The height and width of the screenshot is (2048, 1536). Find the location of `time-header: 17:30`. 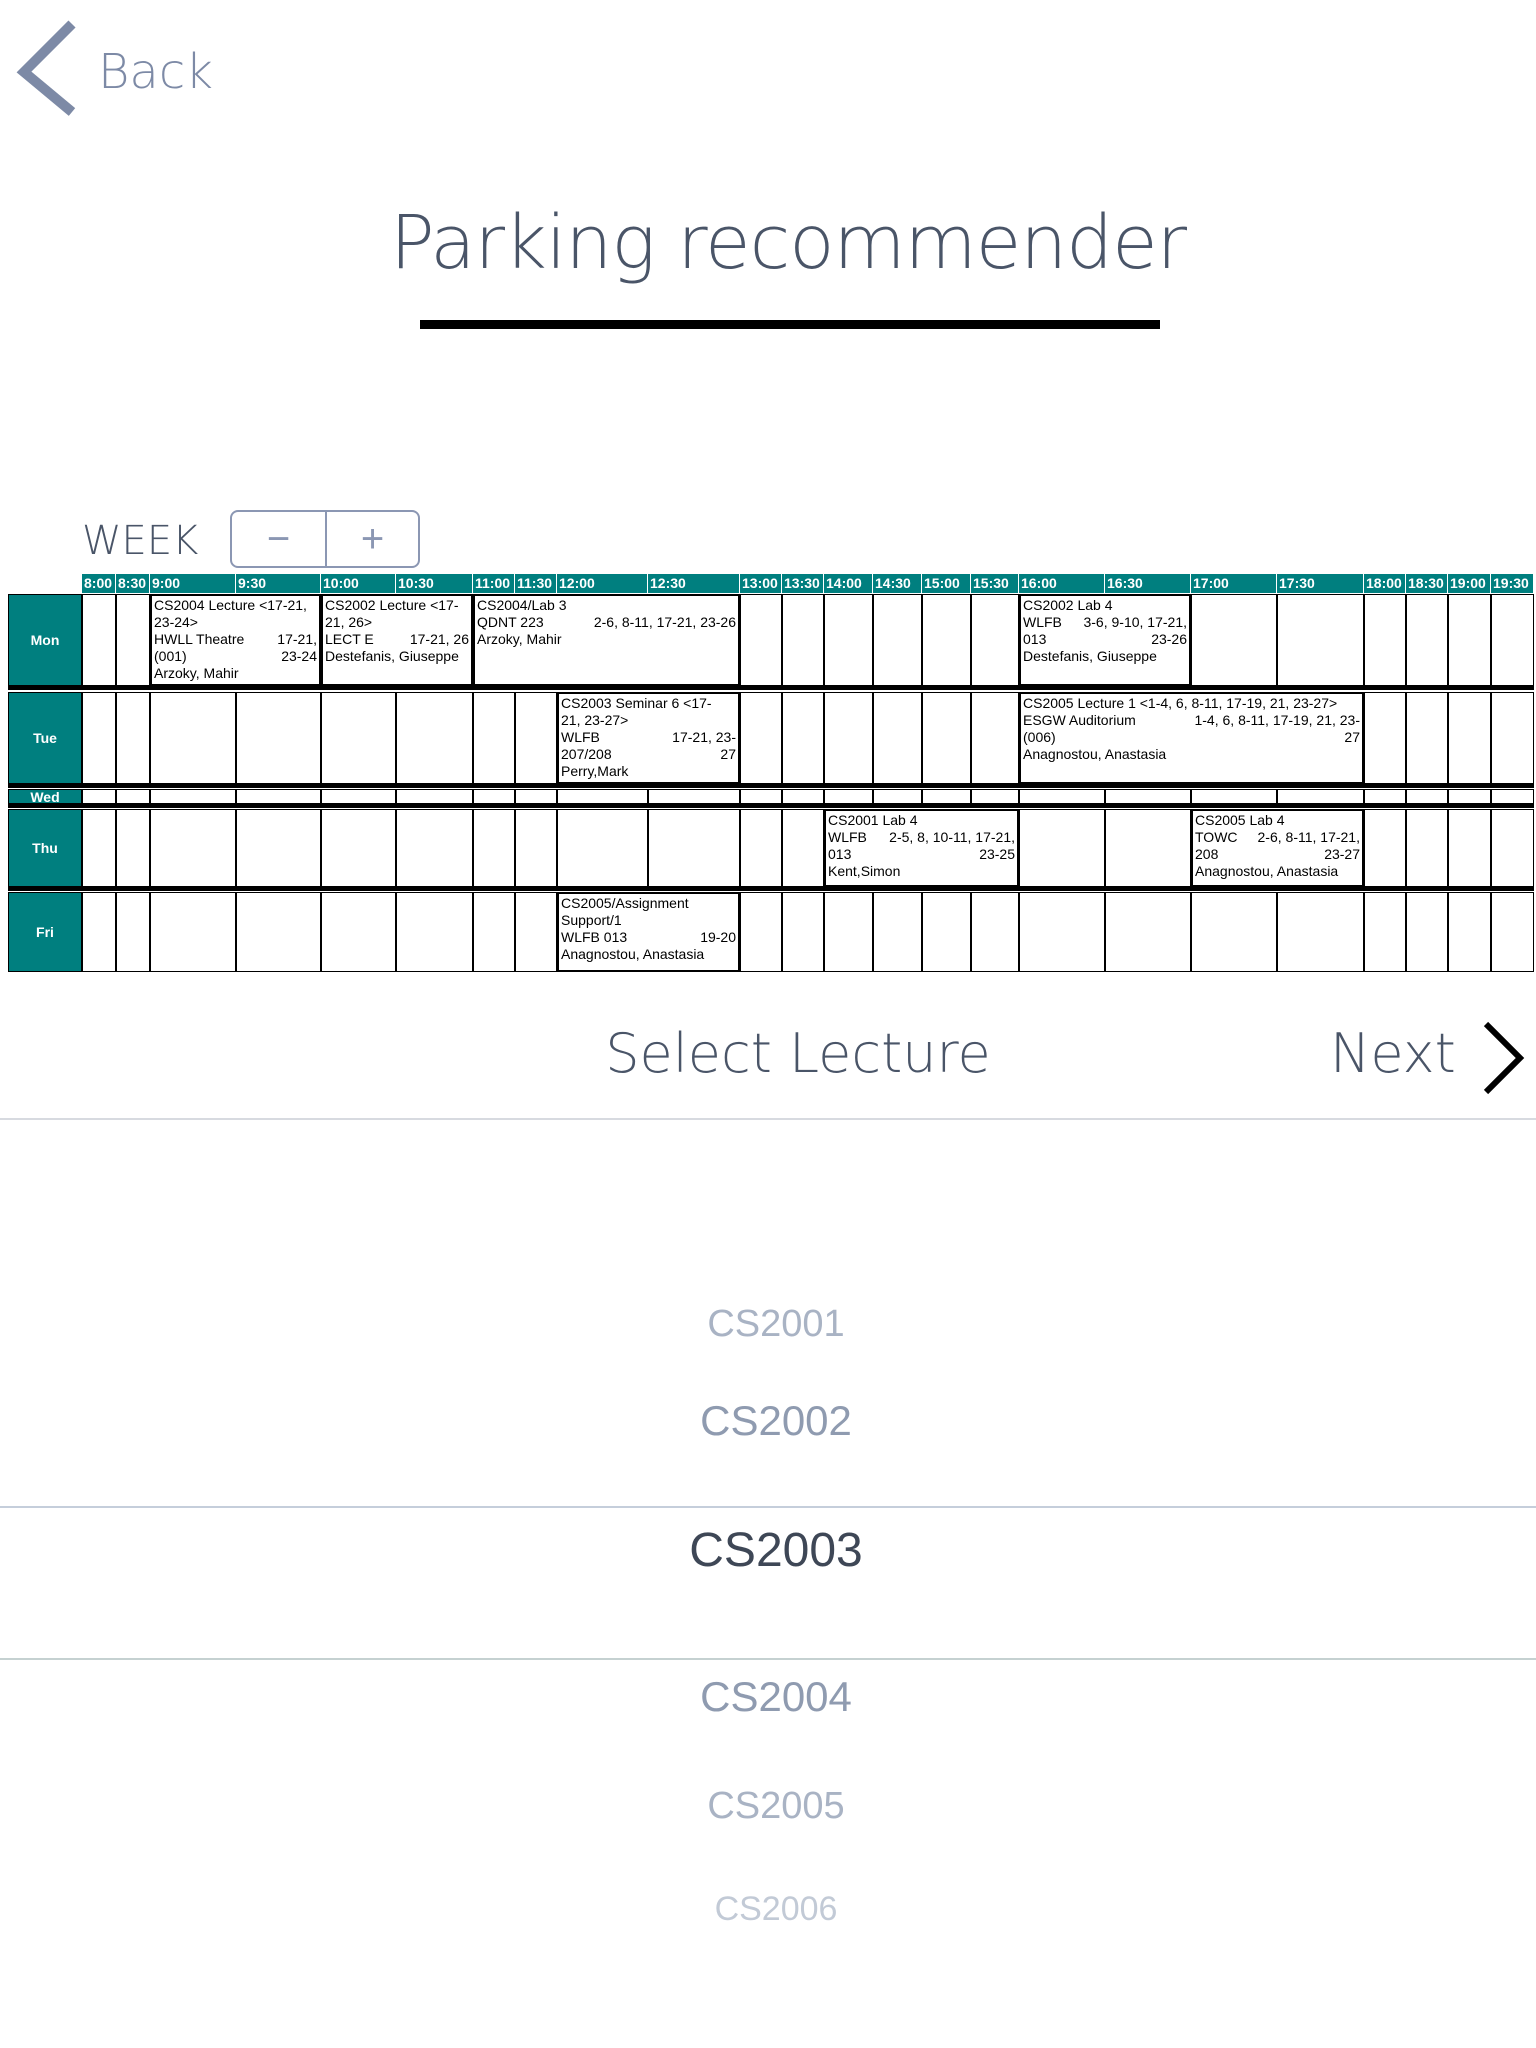

time-header: 17:30 is located at coordinates (1320, 583).